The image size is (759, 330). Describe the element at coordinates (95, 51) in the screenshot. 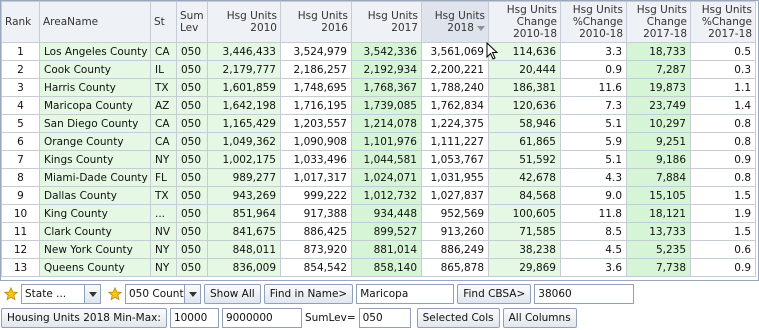

I see `cell-area-name: Los Angeles County` at that location.